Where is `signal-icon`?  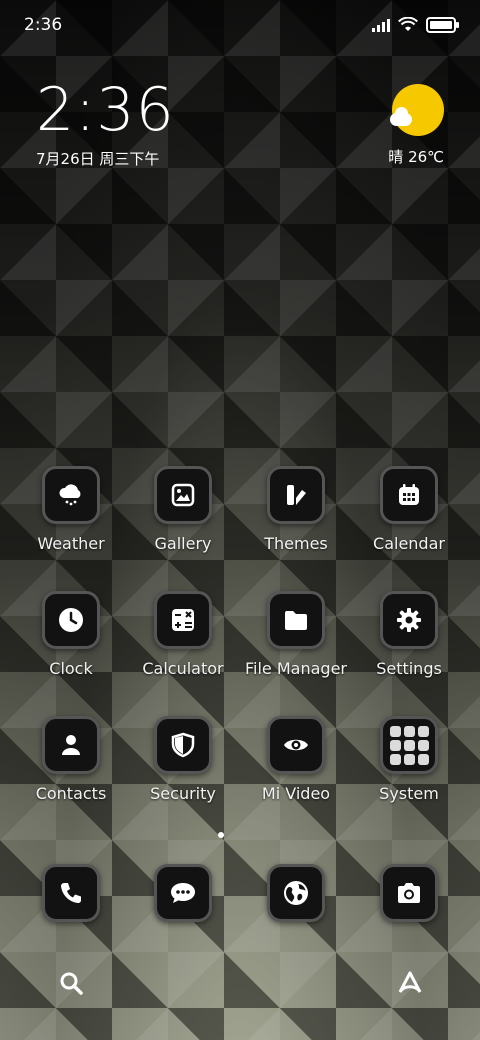
signal-icon is located at coordinates (381, 25).